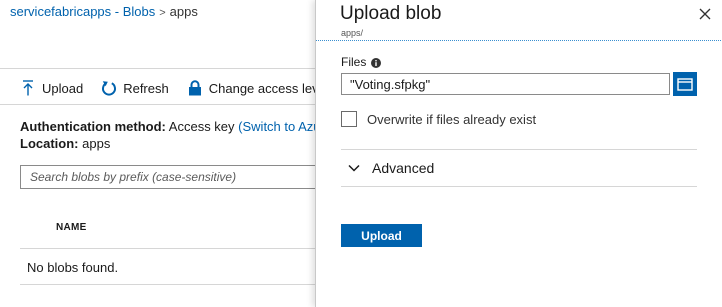 The image size is (722, 307). What do you see at coordinates (158, 104) in the screenshot?
I see `toolbar-divider` at bounding box center [158, 104].